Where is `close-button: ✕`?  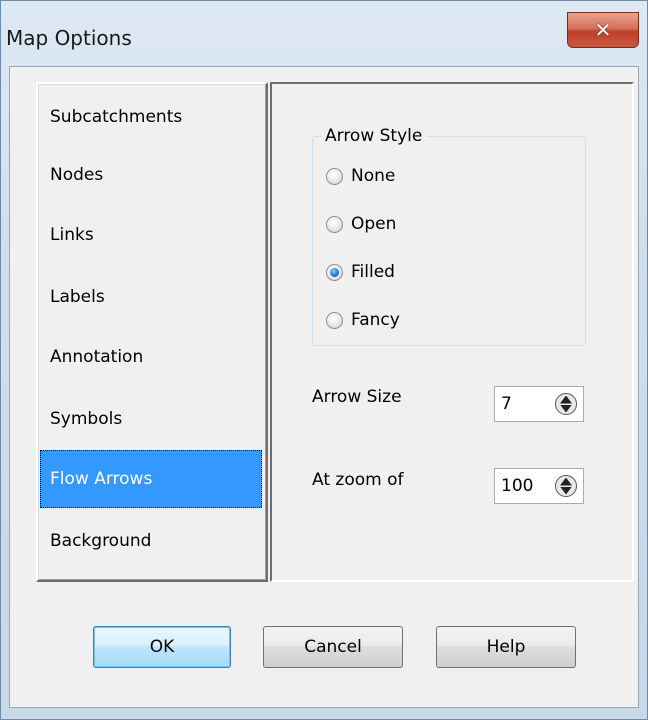
close-button: ✕ is located at coordinates (603, 30).